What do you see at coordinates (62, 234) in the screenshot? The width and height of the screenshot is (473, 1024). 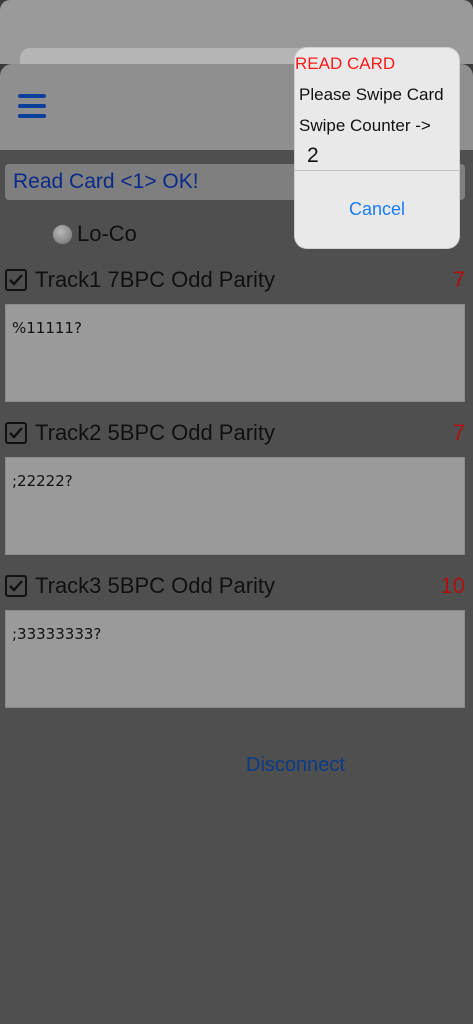 I see `radio-button-icon` at bounding box center [62, 234].